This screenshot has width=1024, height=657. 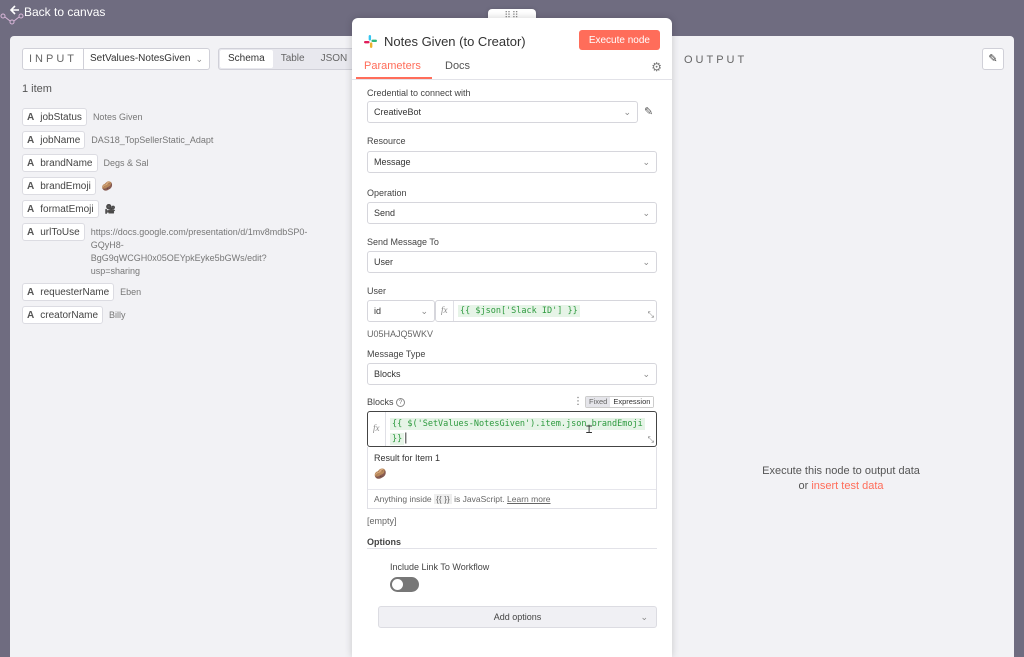 I want to click on text-cursor-icon: Ꮖ, so click(x=589, y=430).